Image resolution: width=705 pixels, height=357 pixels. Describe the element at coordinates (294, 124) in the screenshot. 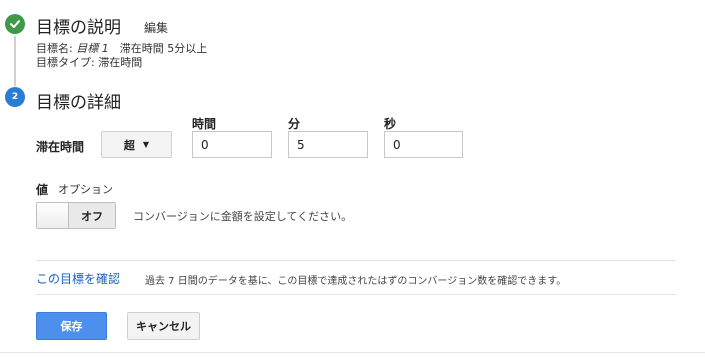

I see `minutes-label: 分` at that location.